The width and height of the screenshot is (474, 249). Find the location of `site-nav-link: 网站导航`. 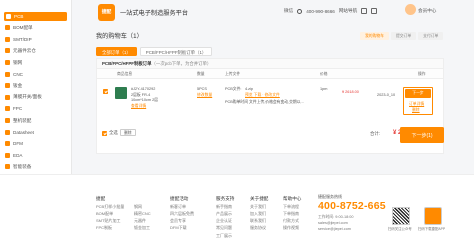

site-nav-link: 网站导航 is located at coordinates (348, 11).